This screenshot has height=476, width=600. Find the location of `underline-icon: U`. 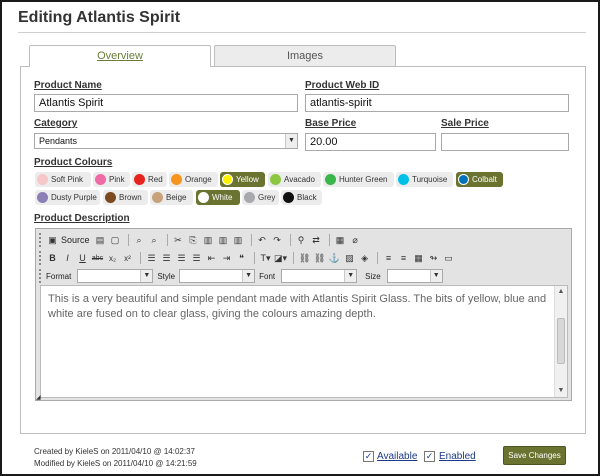

underline-icon: U is located at coordinates (82, 258).